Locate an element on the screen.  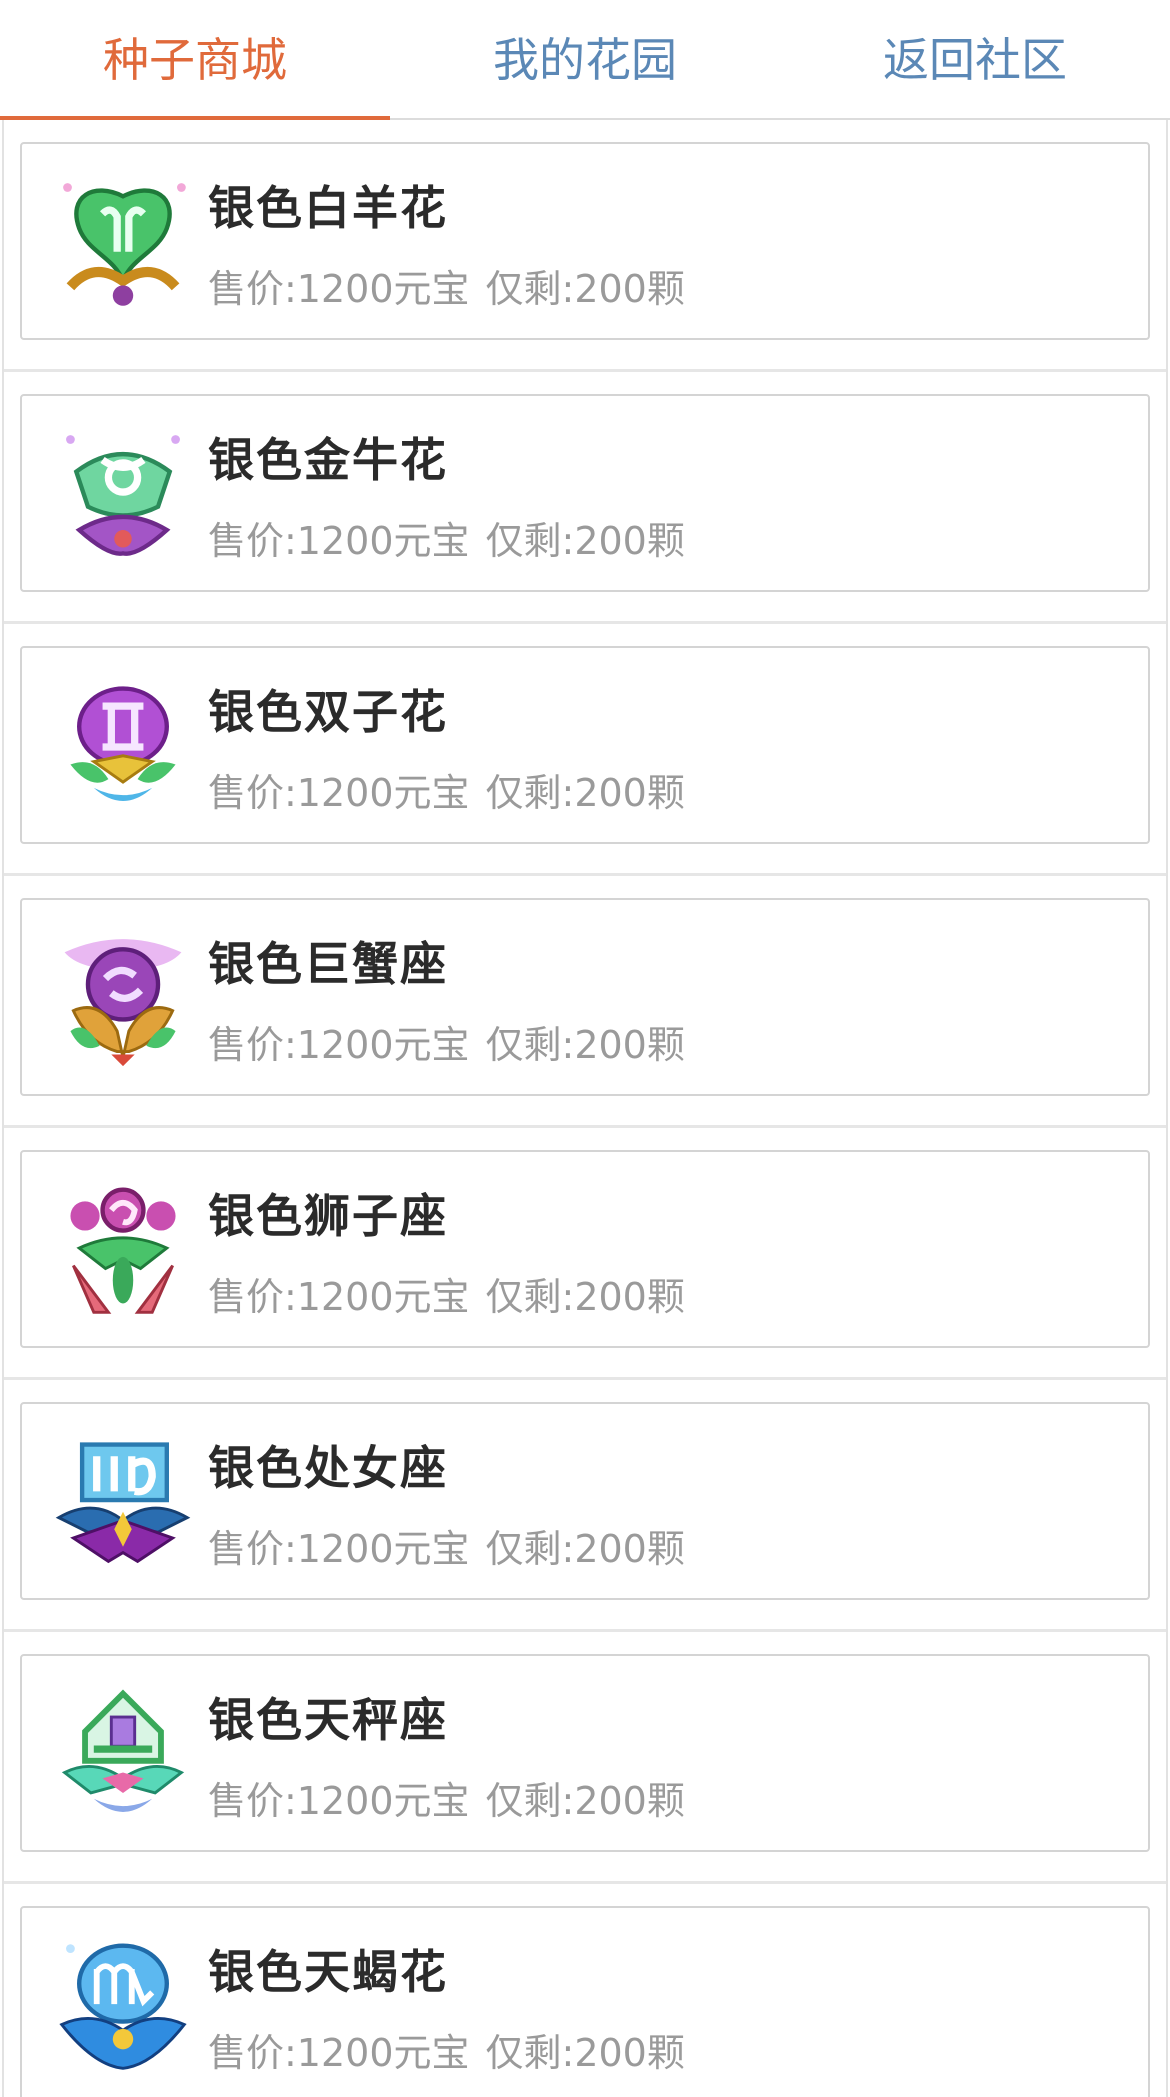
virgo-flower-icon is located at coordinates (123, 1503).